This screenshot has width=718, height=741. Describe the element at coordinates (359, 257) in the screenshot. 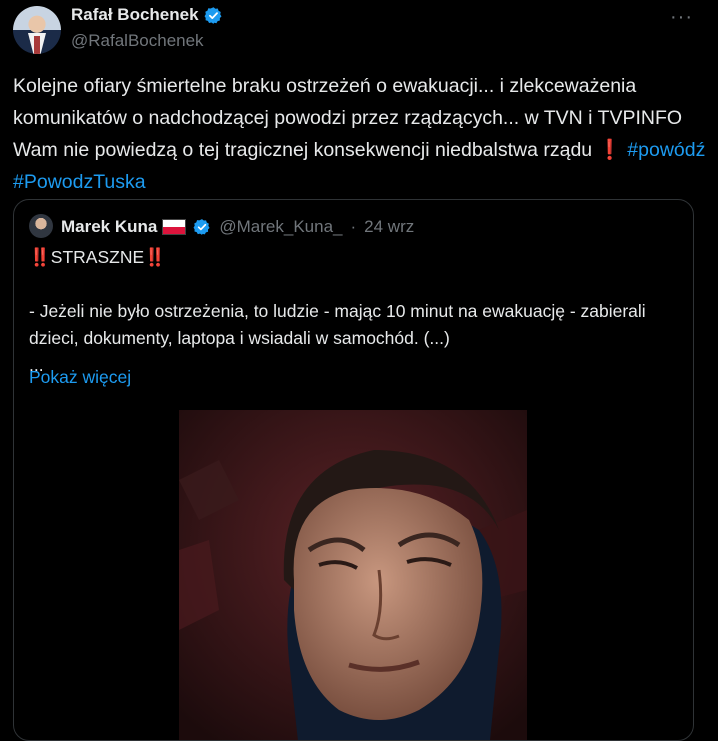

I see `quoted-headline: ‼️STRASZNE‼️` at that location.